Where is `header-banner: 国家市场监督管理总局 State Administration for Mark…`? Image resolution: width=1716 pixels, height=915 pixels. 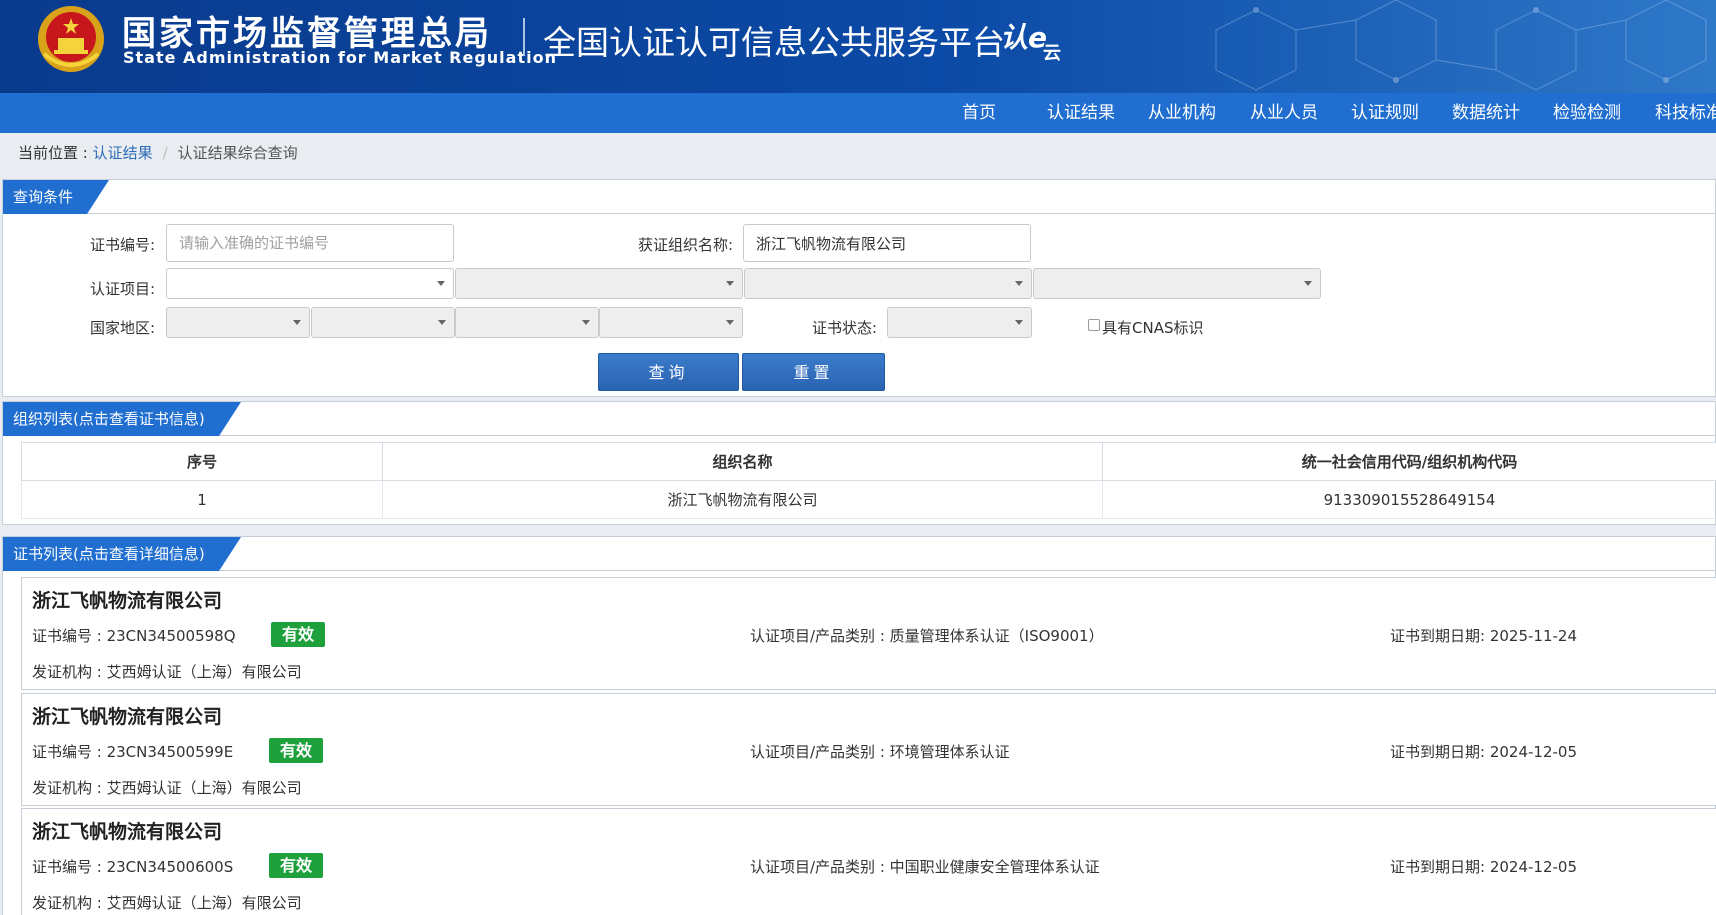
header-banner: 国家市场监督管理总局 State Administration for Mark… is located at coordinates (858, 46).